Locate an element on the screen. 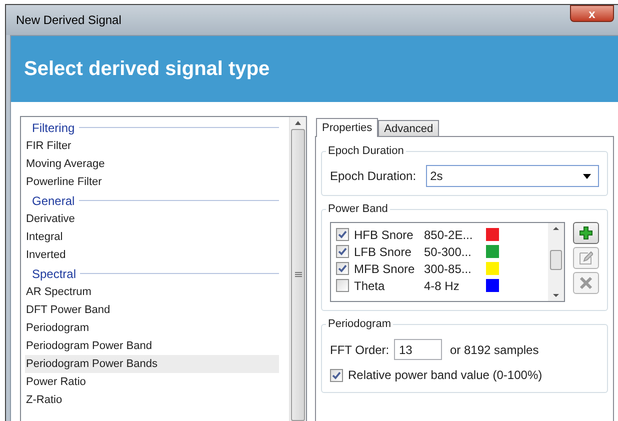 This screenshot has width=618, height=421. group-title: Epoch Duration is located at coordinates (366, 151).